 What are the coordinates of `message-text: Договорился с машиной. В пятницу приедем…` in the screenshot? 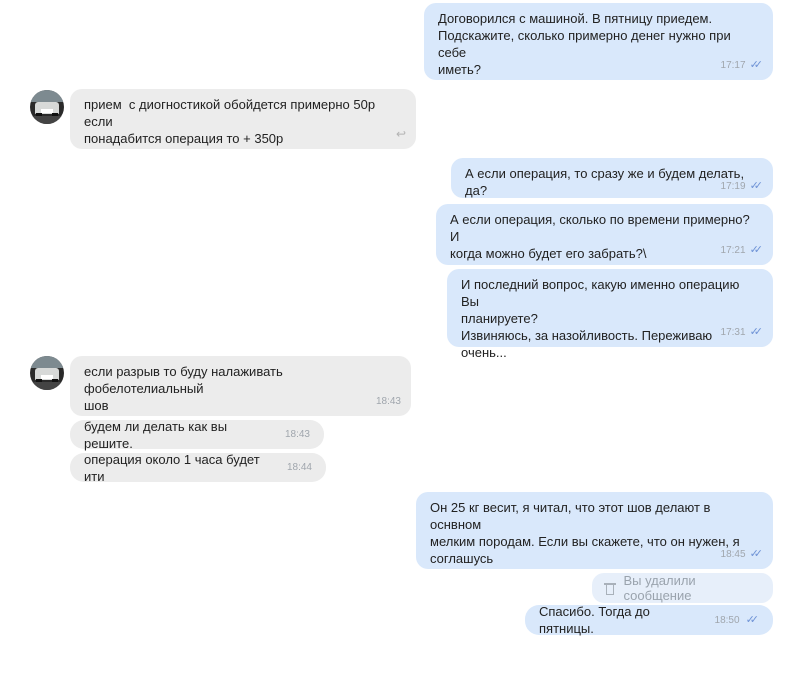 It's located at (584, 44).